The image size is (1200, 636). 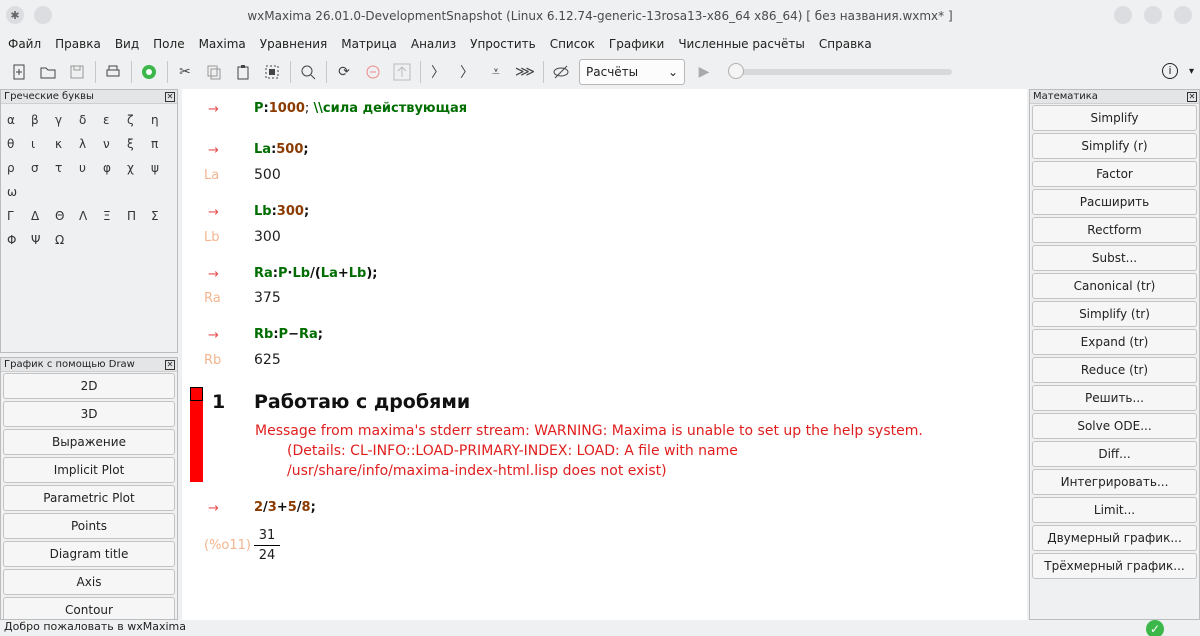 What do you see at coordinates (43, 240) in the screenshot?
I see `greek-letter: Ψ` at bounding box center [43, 240].